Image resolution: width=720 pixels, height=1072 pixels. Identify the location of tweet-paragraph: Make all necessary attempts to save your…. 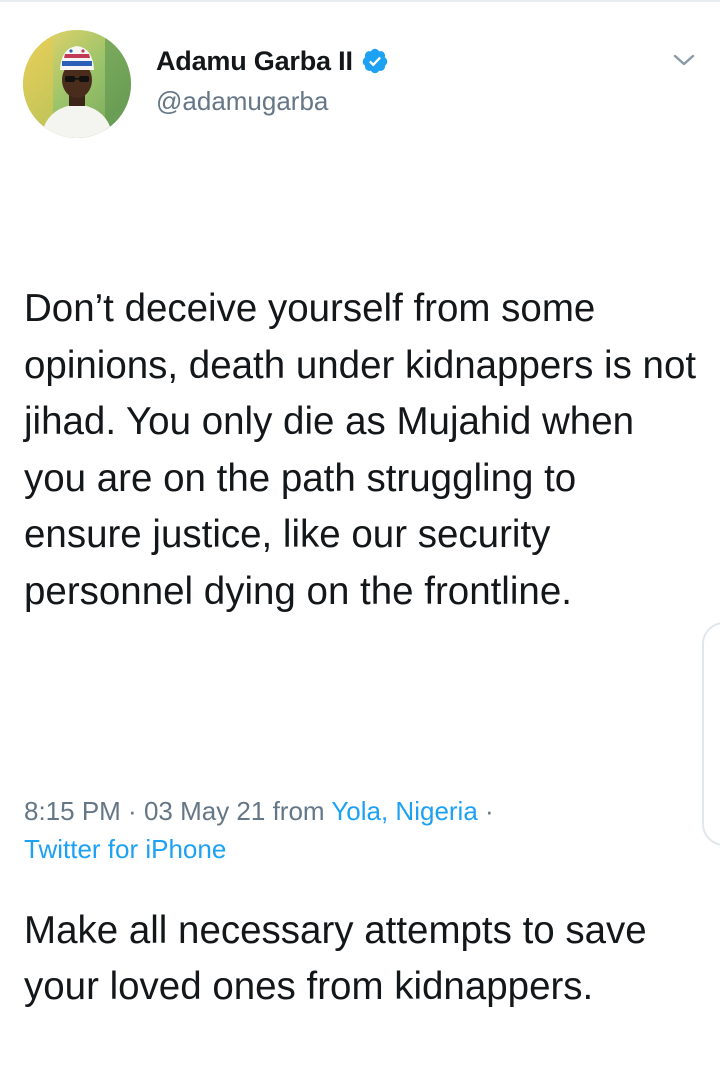
(341, 958).